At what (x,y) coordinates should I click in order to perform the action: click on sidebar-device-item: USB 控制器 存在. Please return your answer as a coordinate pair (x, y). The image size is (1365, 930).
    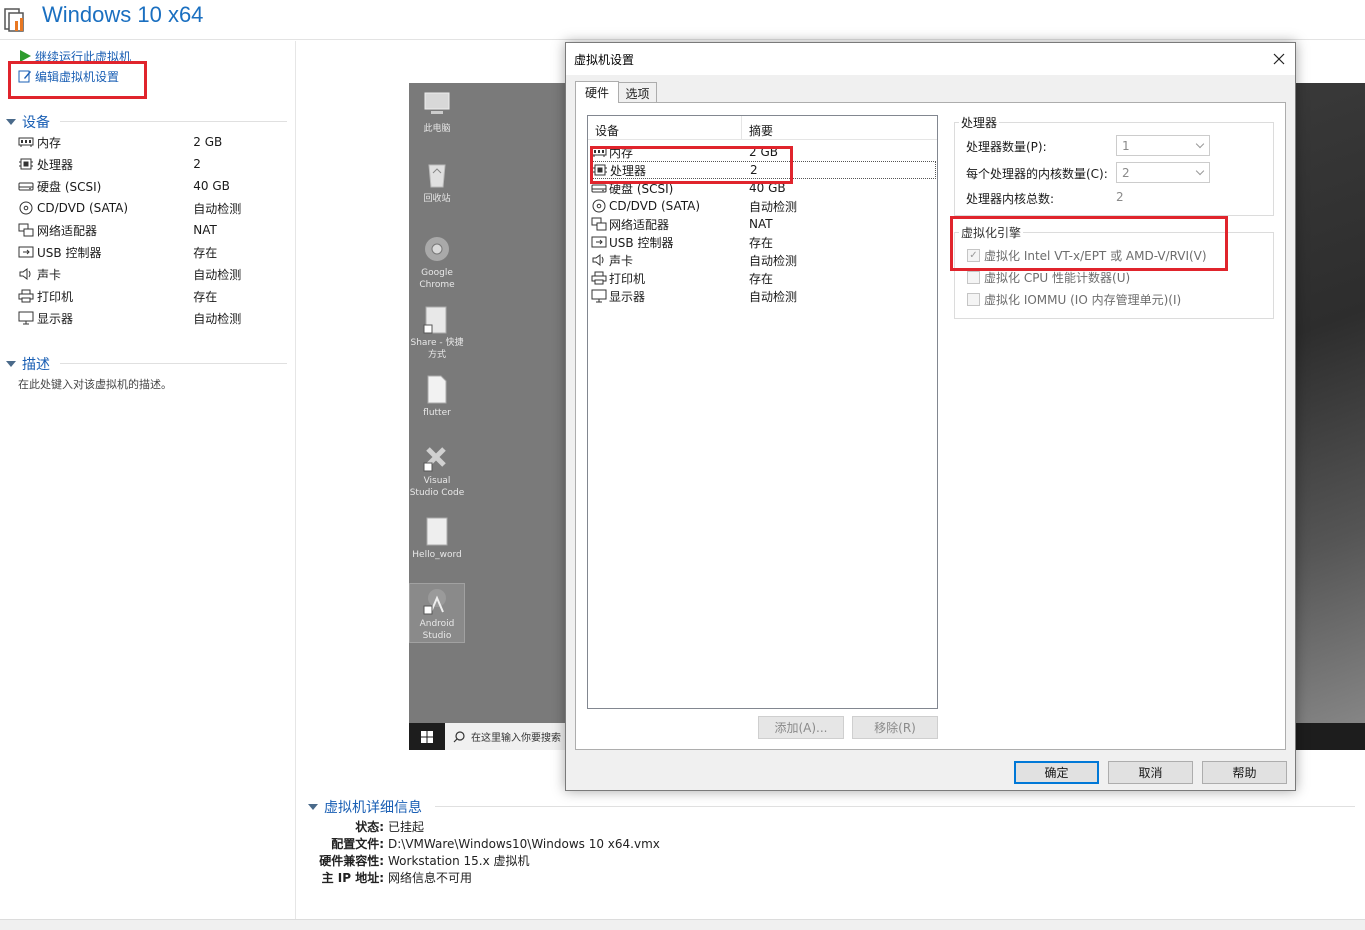
    Looking at the image, I should click on (148, 252).